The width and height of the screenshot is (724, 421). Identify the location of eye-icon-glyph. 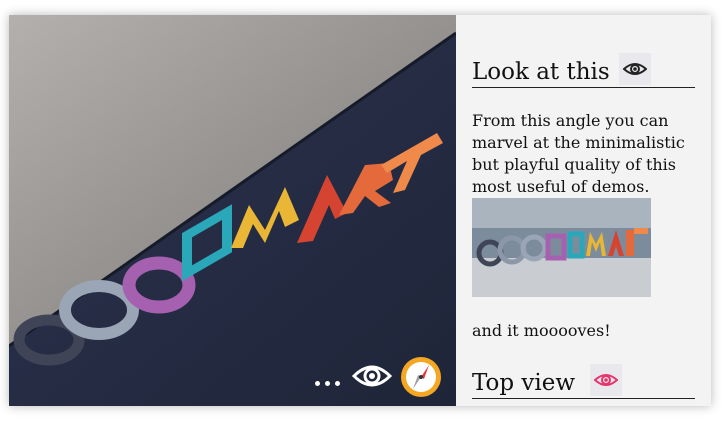
(372, 376).